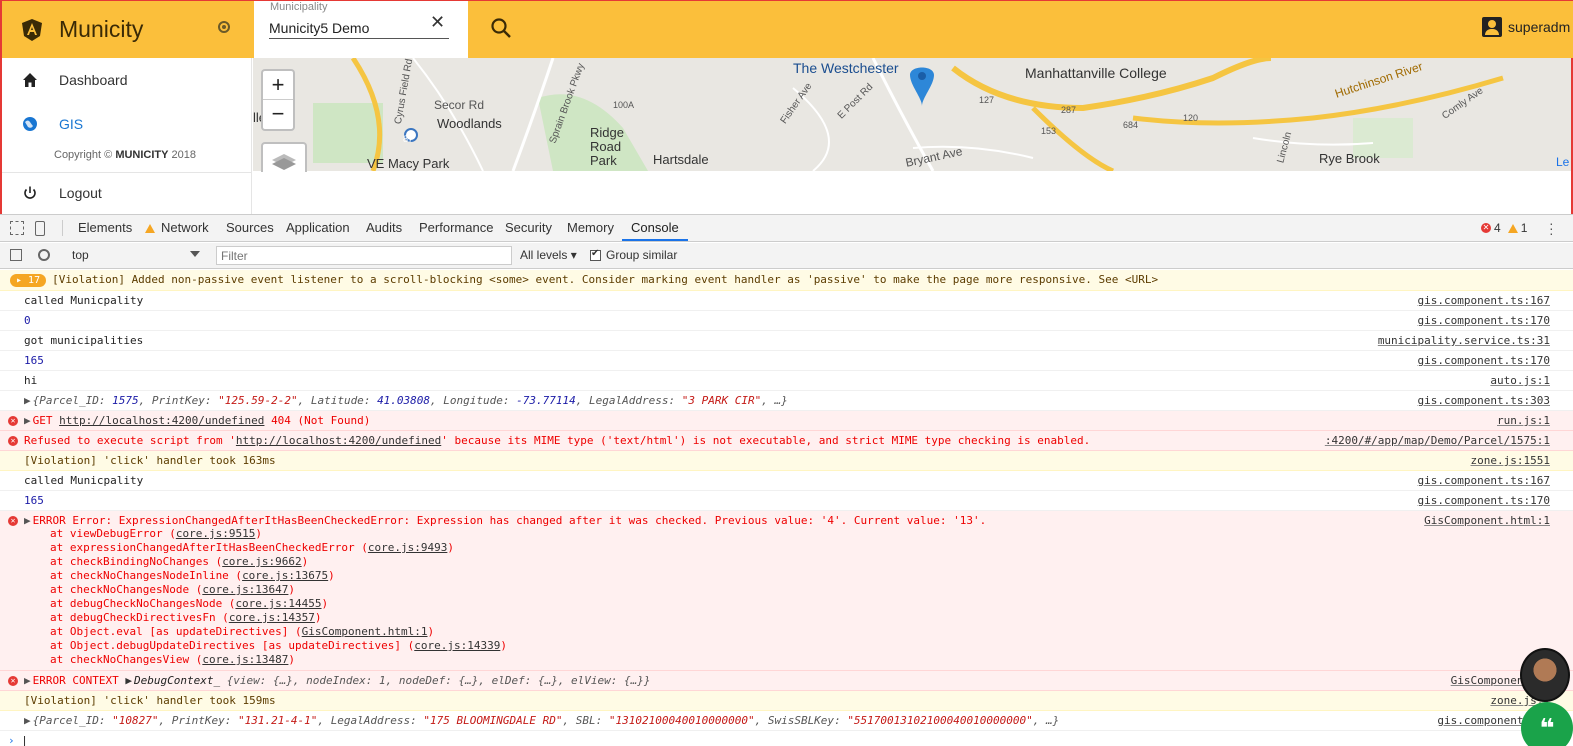  I want to click on zoom-control: + −, so click(278, 100).